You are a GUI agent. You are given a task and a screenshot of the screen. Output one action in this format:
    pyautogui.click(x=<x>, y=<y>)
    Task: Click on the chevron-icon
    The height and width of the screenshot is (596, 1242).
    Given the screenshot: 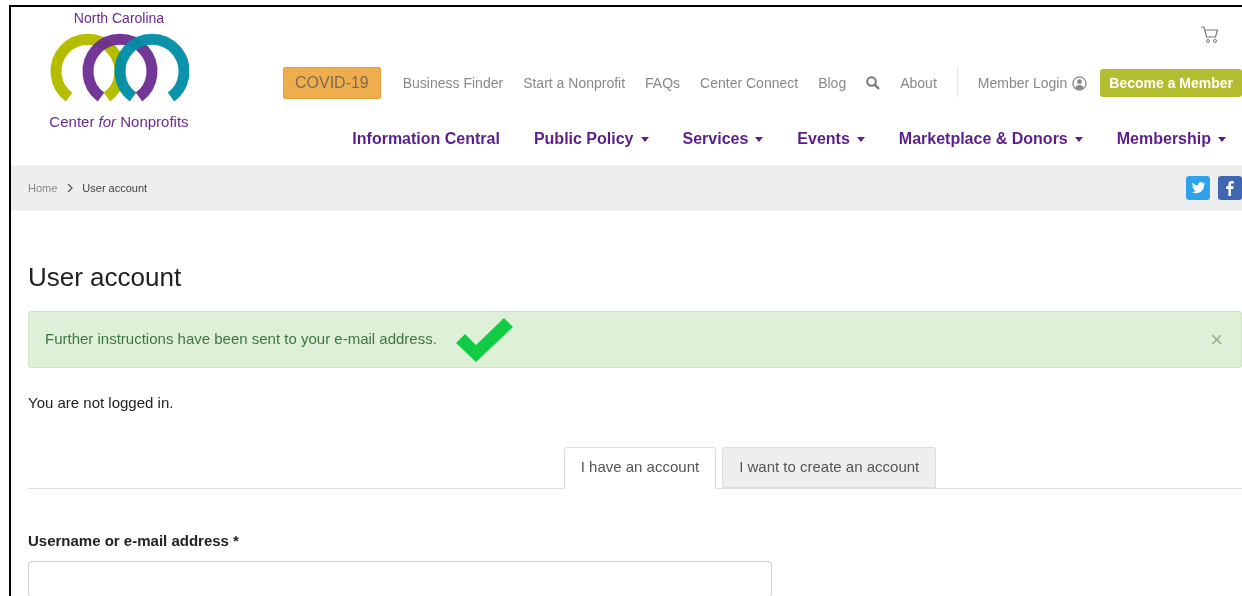 What is the action you would take?
    pyautogui.click(x=71, y=188)
    